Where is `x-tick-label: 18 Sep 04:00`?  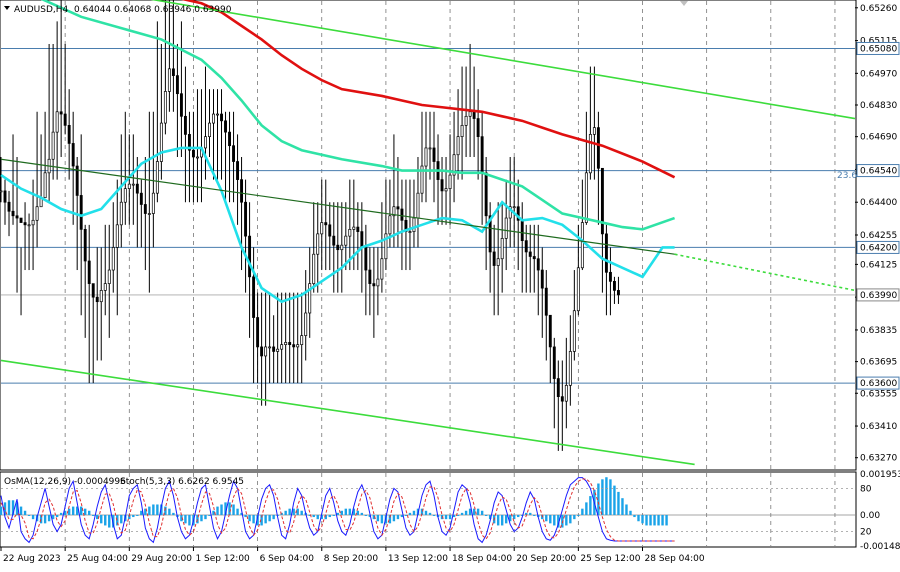
x-tick-label: 18 Sep 04:00 is located at coordinates (482, 559).